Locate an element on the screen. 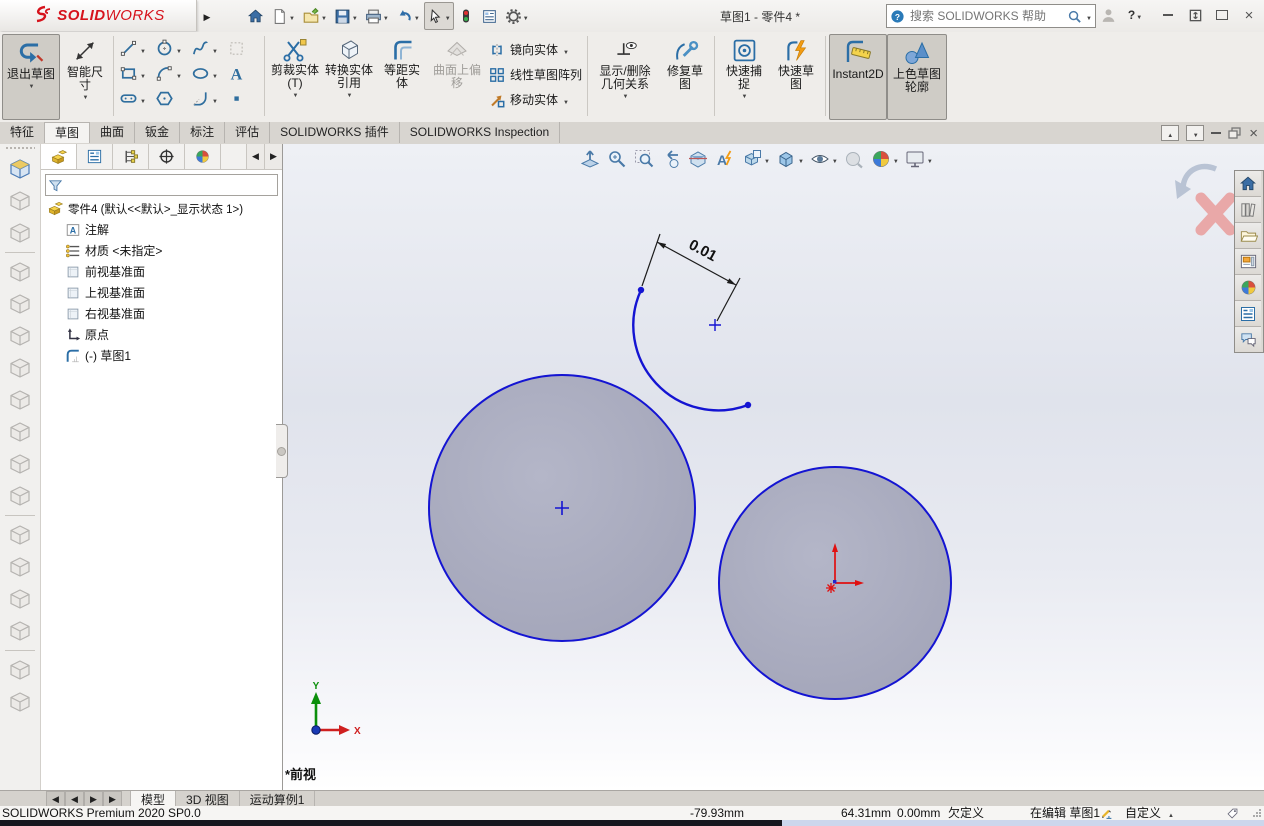 The width and height of the screenshot is (1264, 826). polygon-tool is located at coordinates (171, 98).